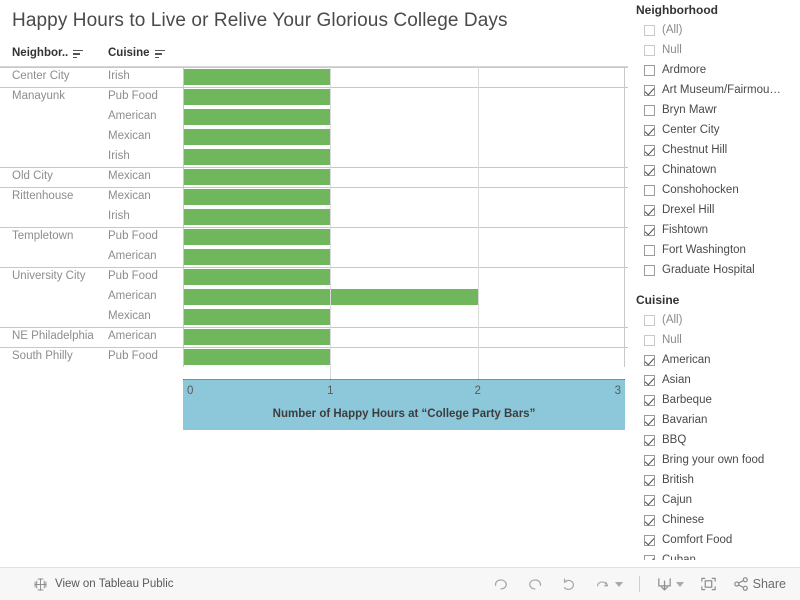 The height and width of the screenshot is (600, 800). I want to click on filter-item-neighborhood: Fort Washington, so click(718, 250).